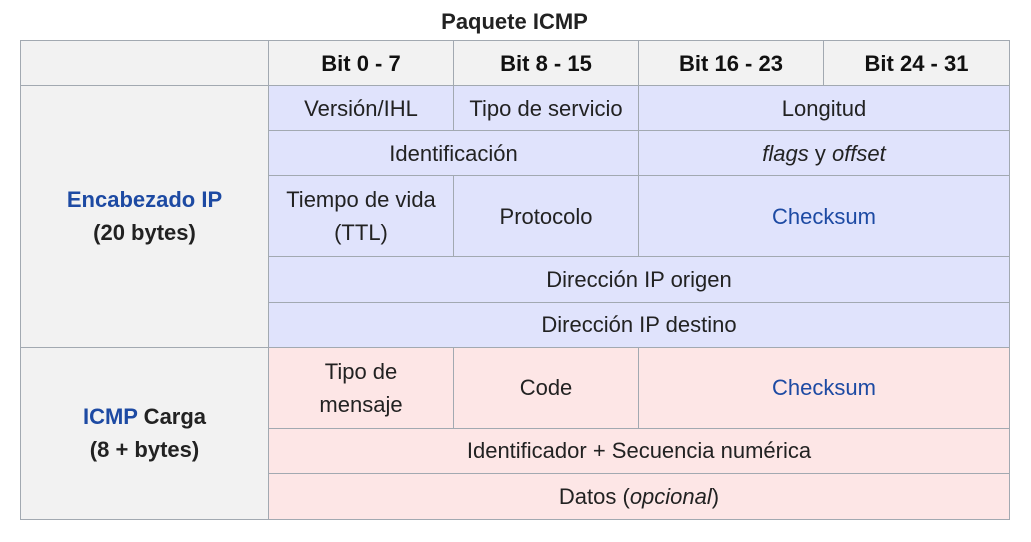 This screenshot has height=542, width=1031. Describe the element at coordinates (670, 496) in the screenshot. I see `data-optional: opcional` at that location.